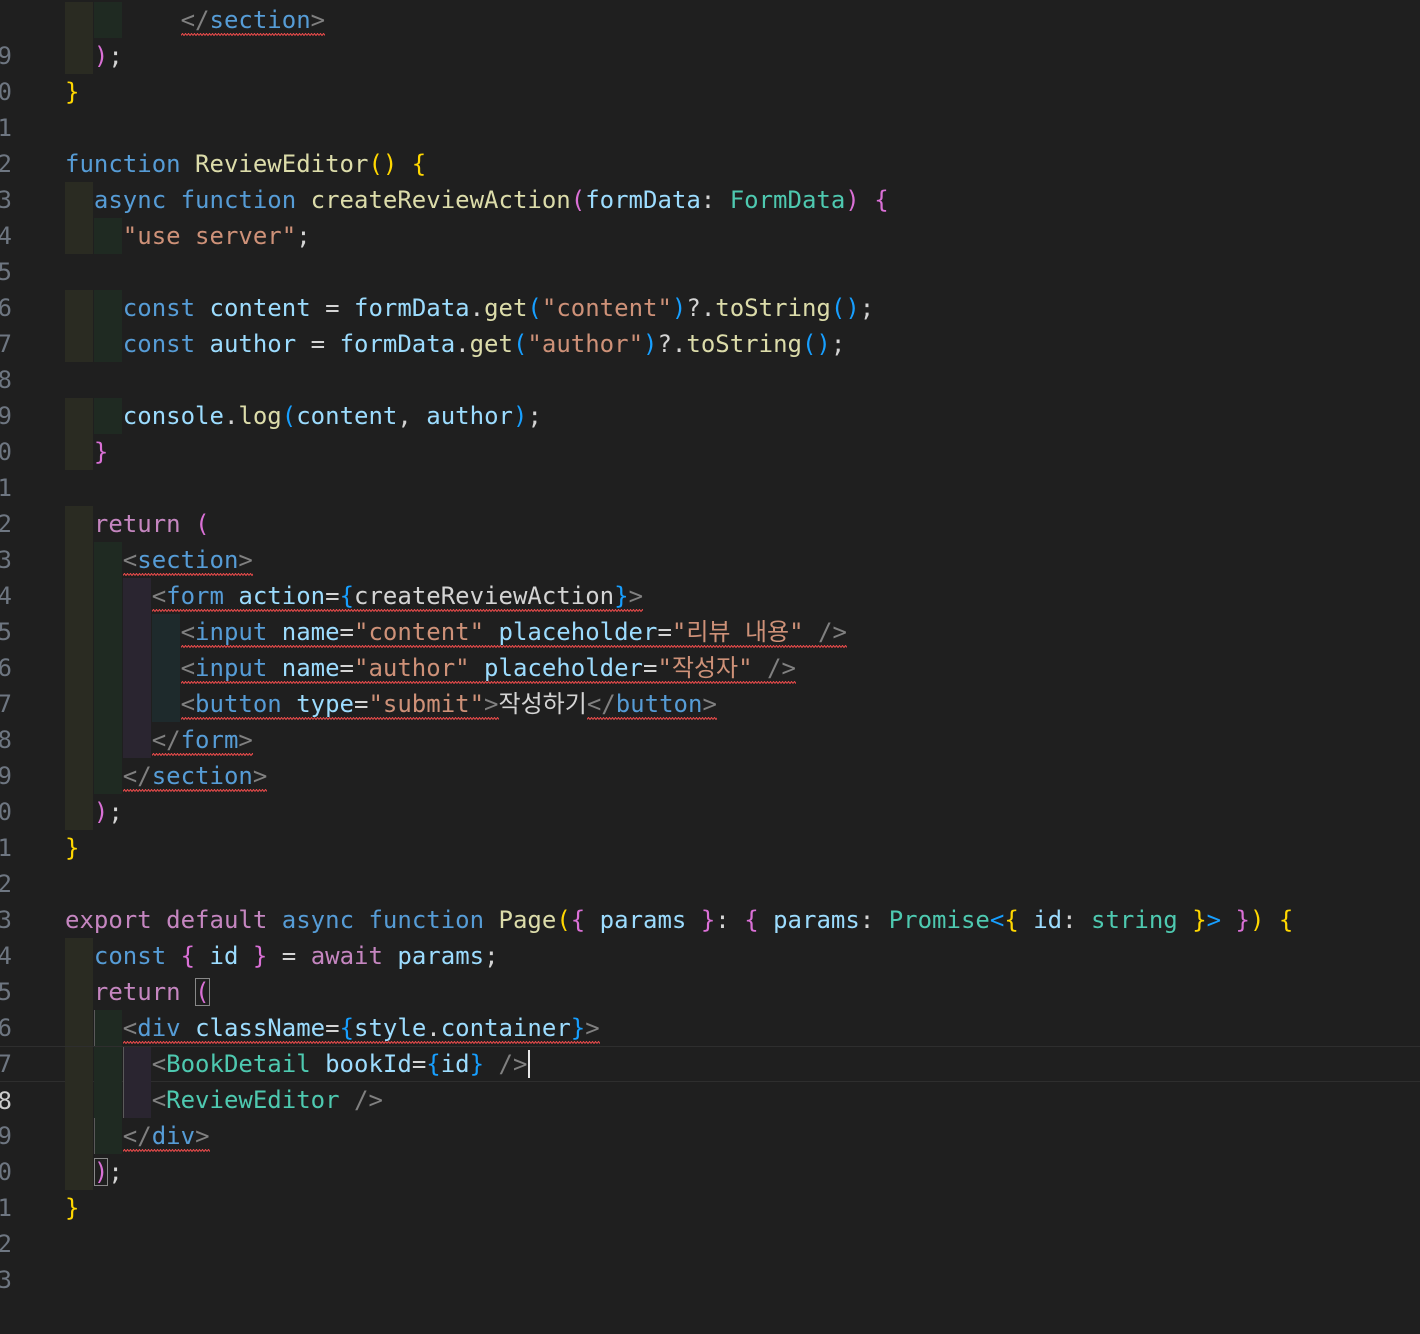 This screenshot has height=1334, width=1420. Describe the element at coordinates (710, 792) in the screenshot. I see `code-line: 0 </section>` at that location.